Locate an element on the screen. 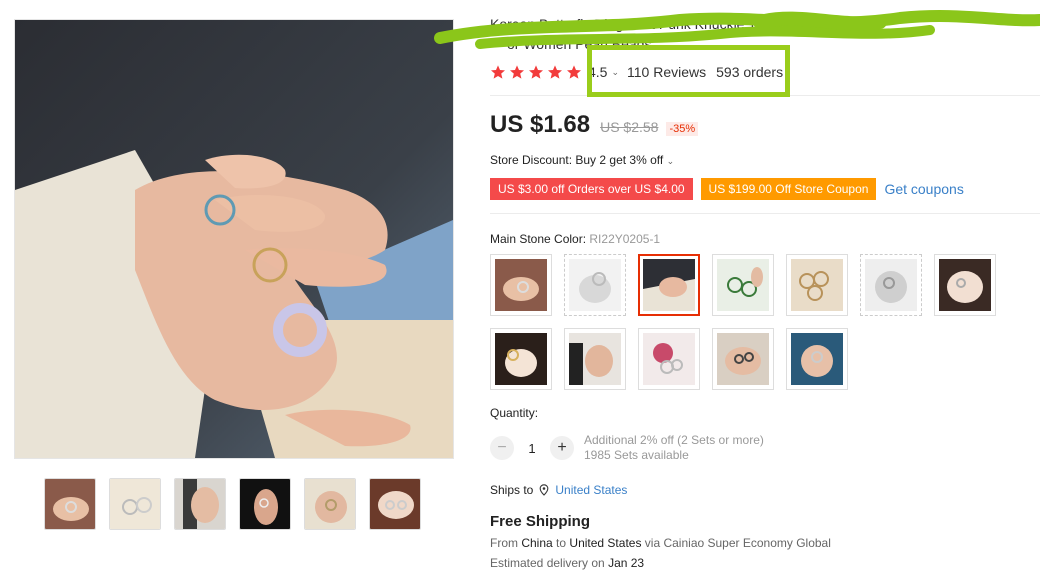  location-pin-icon is located at coordinates (544, 490).